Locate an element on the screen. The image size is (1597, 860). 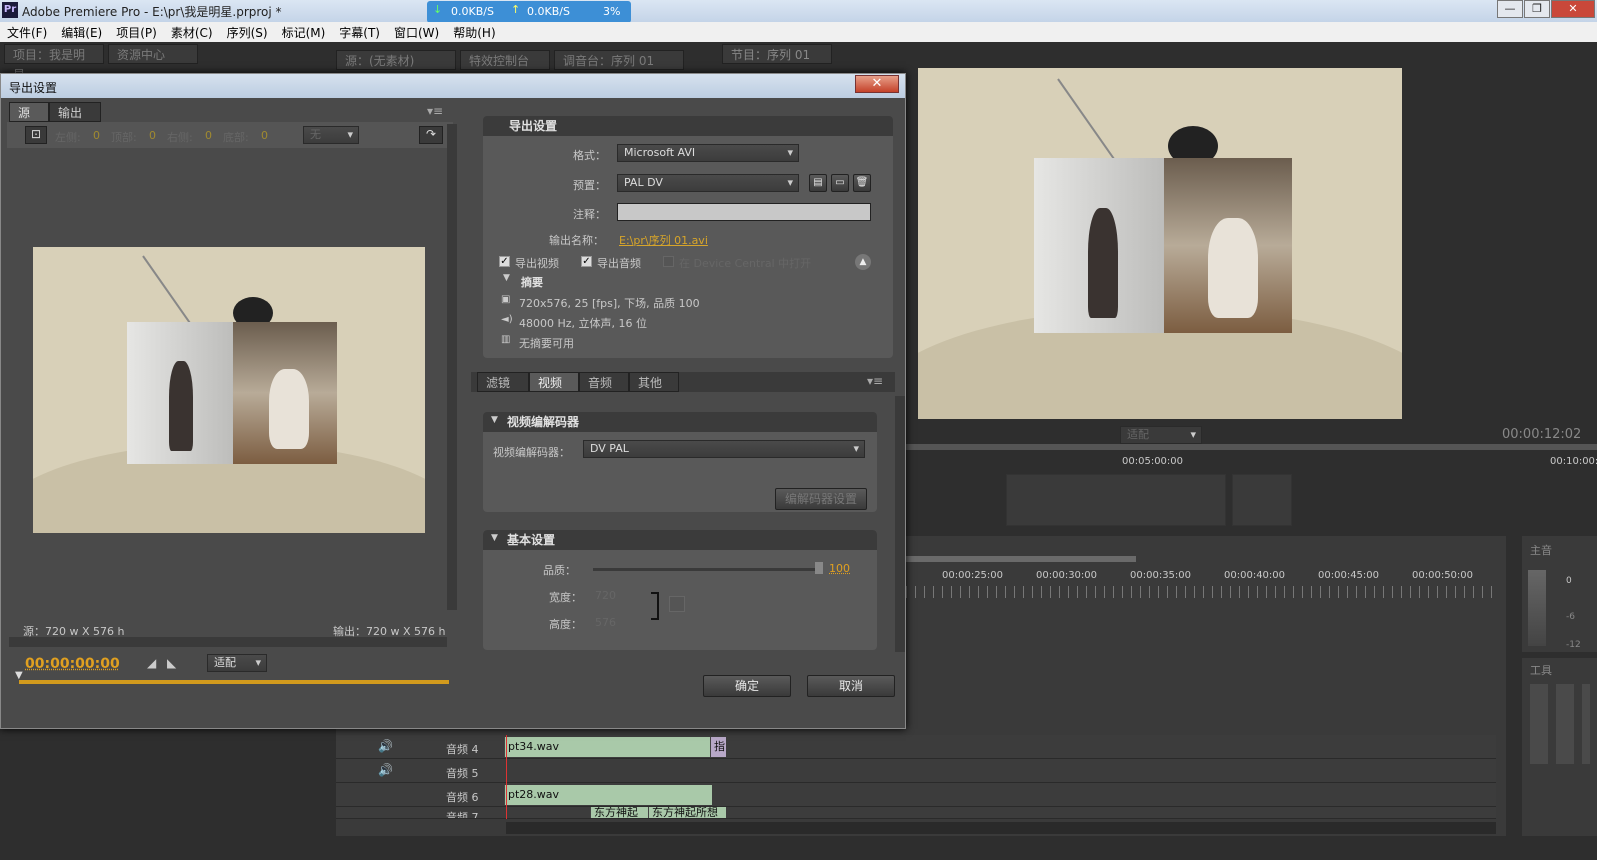
tab-other: 其他 is located at coordinates (654, 382).